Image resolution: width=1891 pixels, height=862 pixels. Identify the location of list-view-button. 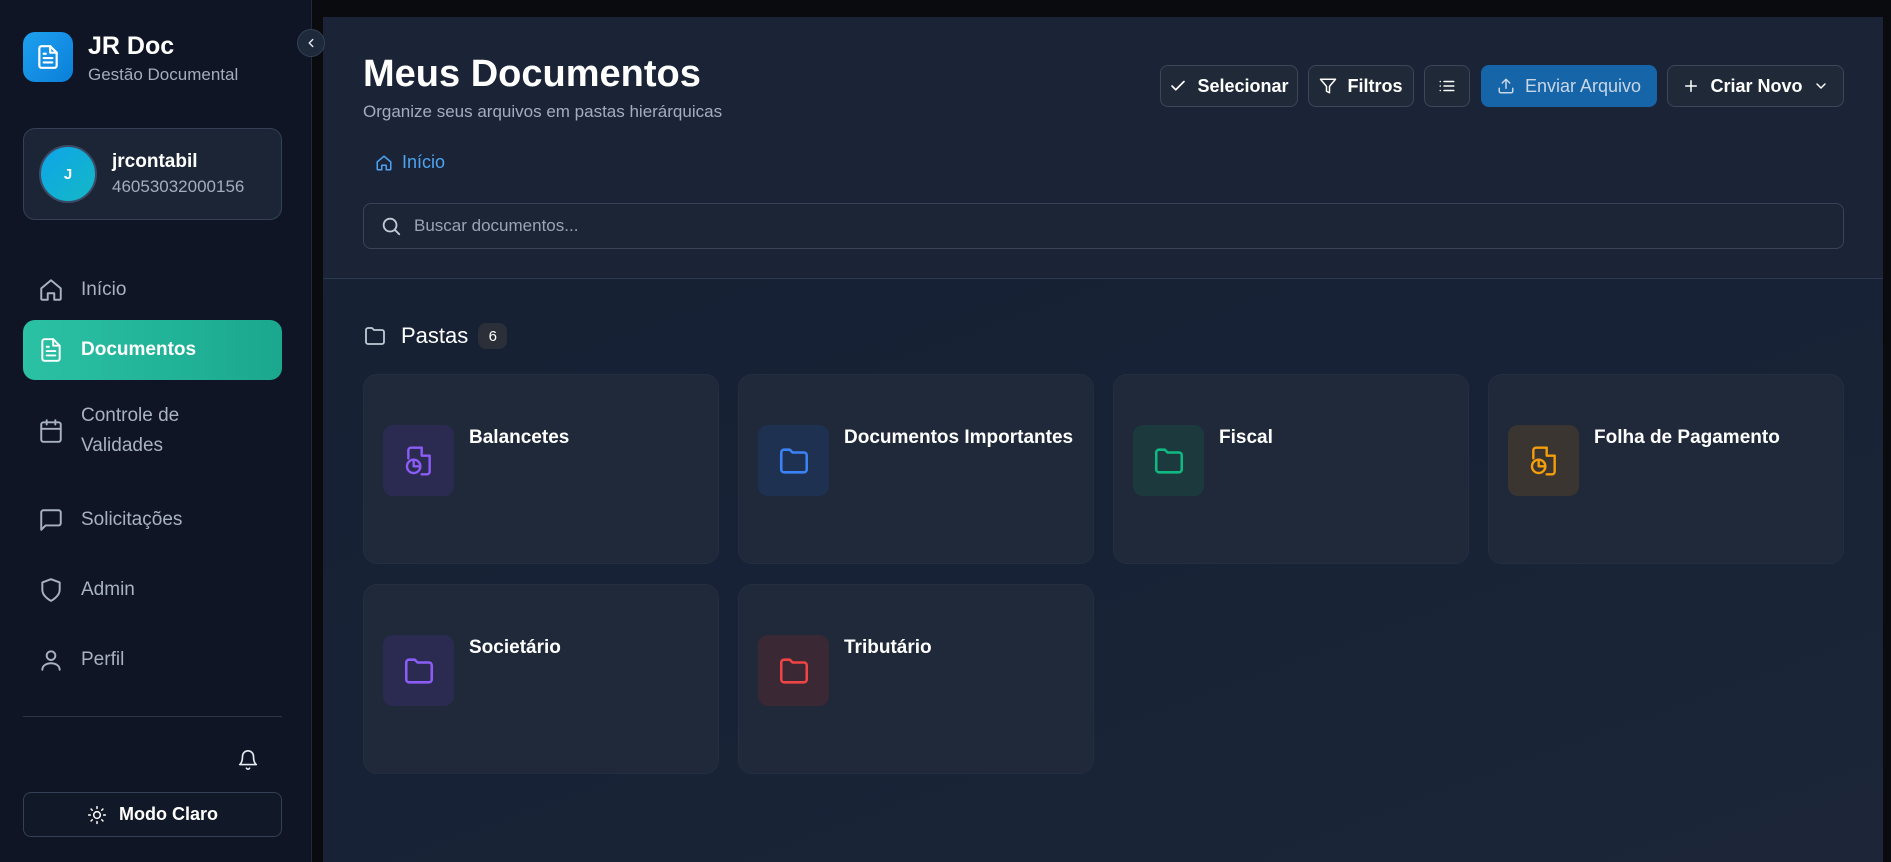
(1447, 86).